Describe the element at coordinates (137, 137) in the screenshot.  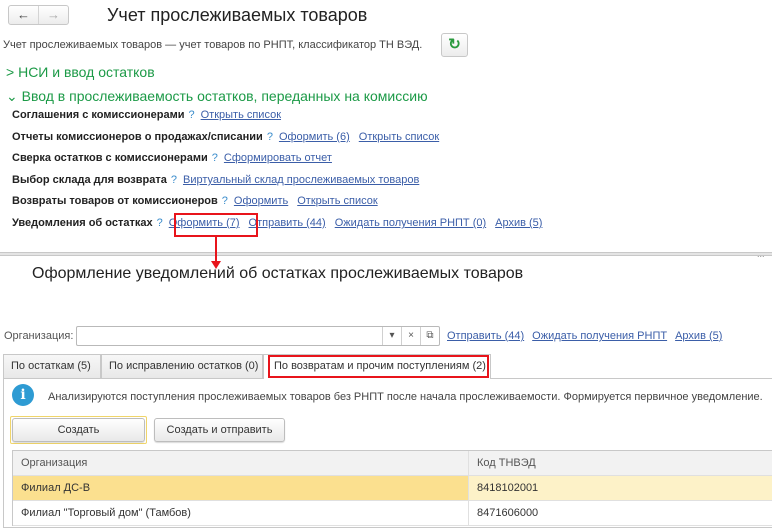
I see `row-label: Отчеты комиссионеров о продажах/списании` at that location.